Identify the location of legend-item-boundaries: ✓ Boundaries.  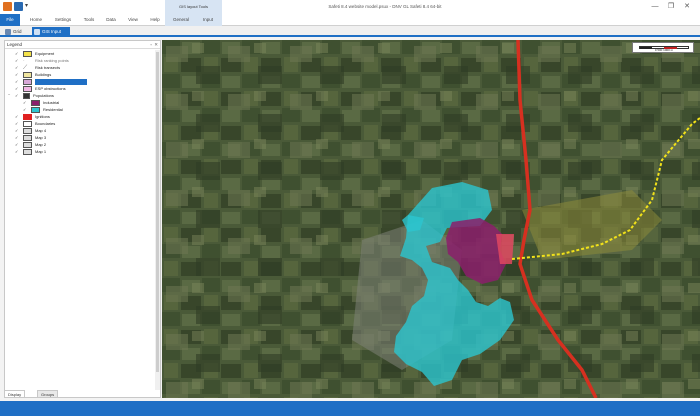
(85, 123).